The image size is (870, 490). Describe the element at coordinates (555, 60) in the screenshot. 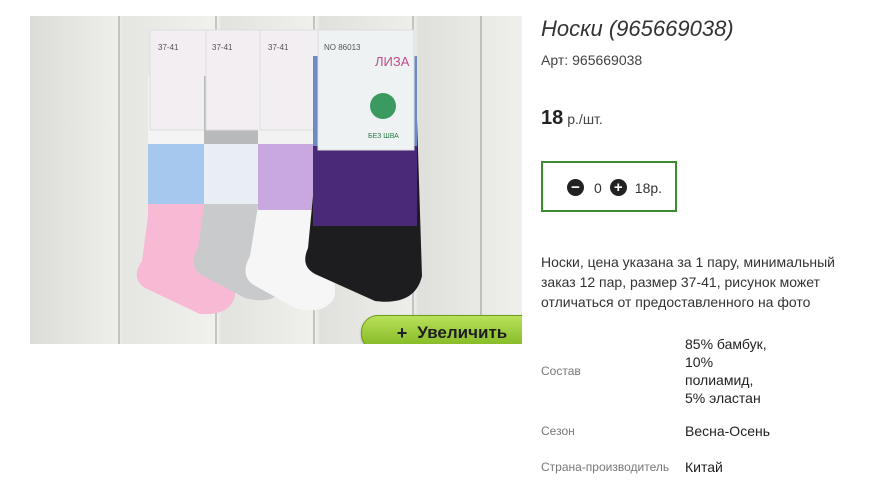

I see `article-label: Арт:` at that location.